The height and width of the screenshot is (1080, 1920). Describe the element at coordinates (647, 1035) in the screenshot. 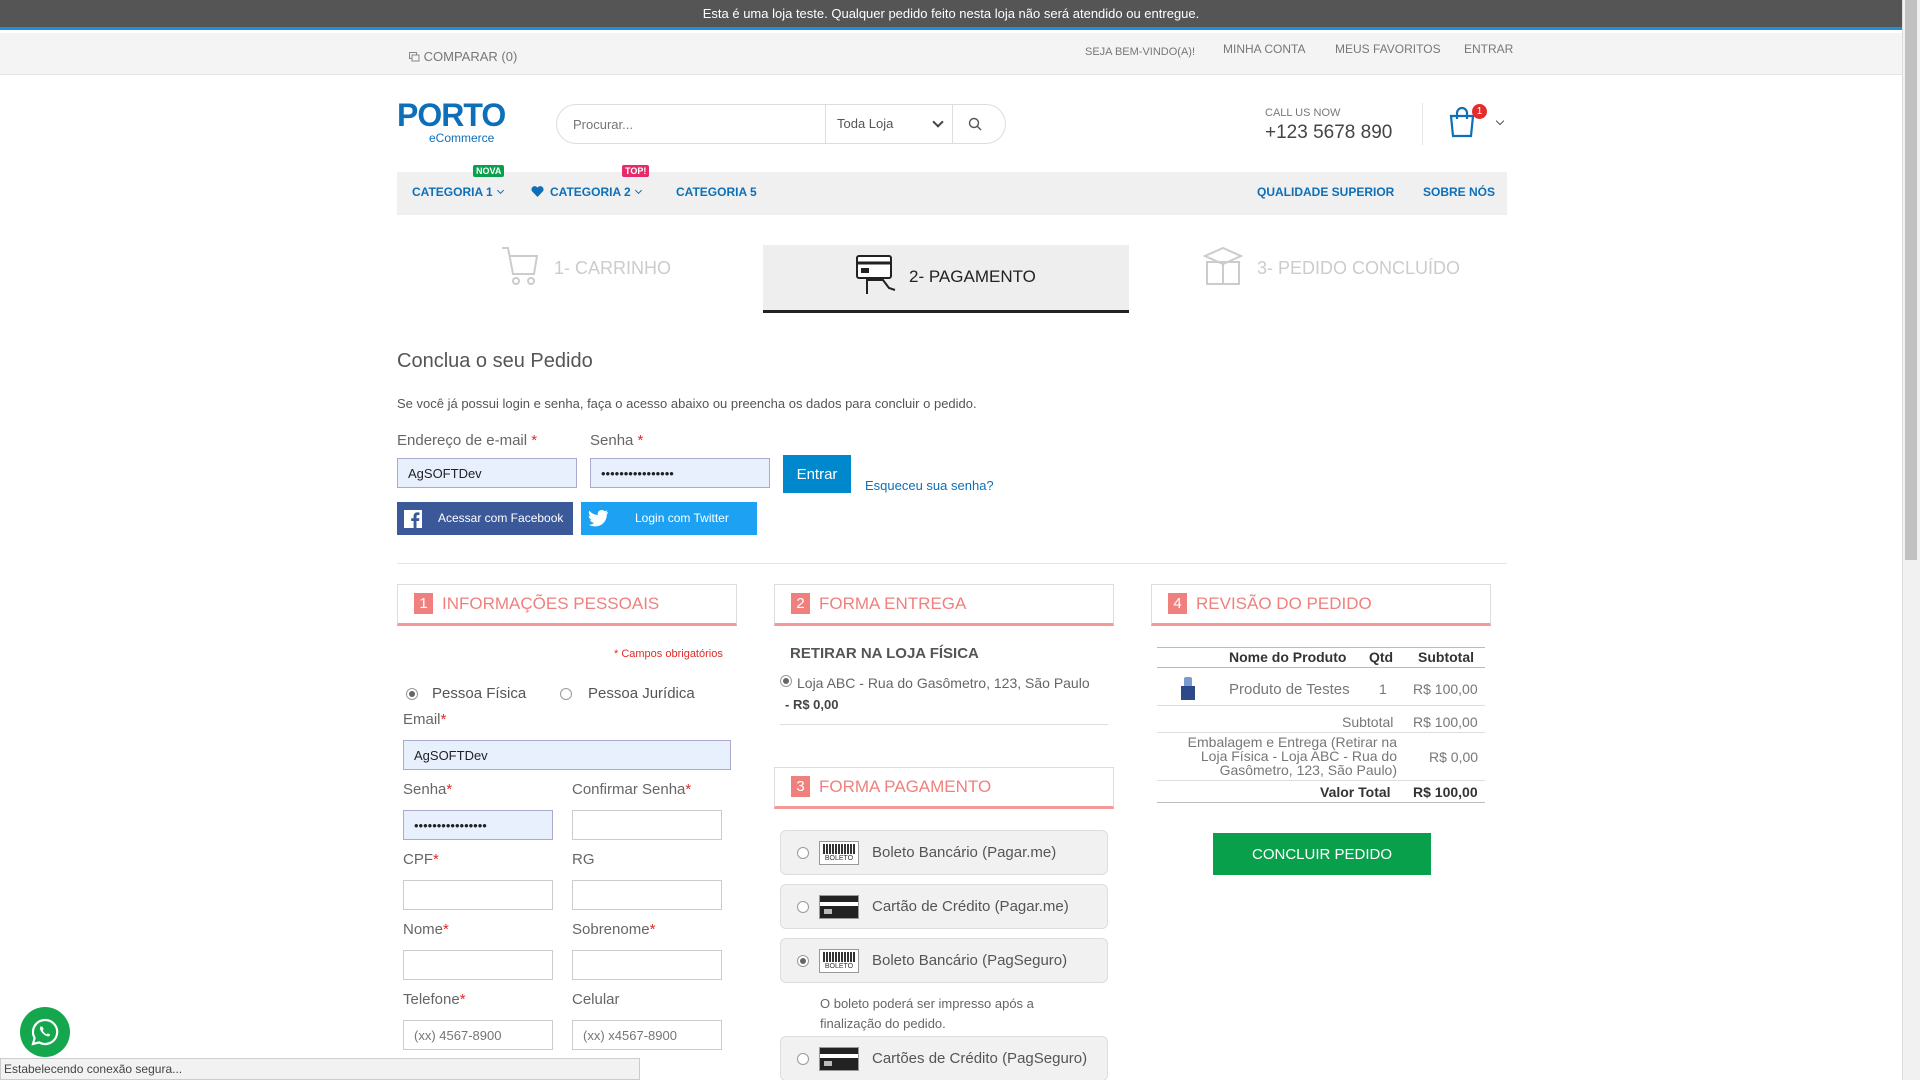

I see `celular-input` at that location.